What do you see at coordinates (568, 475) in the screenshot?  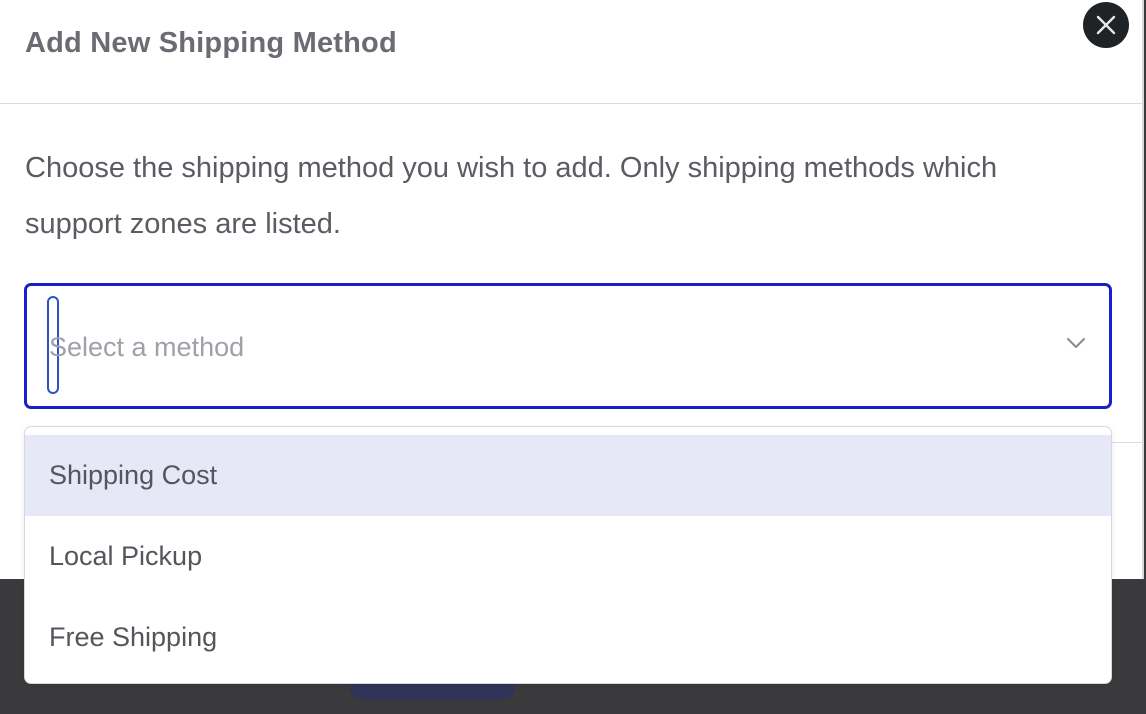 I see `option-shipping-cost: Shipping Cost` at bounding box center [568, 475].